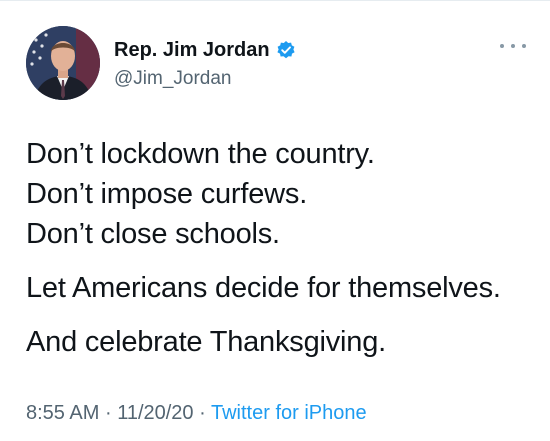  What do you see at coordinates (62, 413) in the screenshot?
I see `tweet-time: 8:55 AM` at bounding box center [62, 413].